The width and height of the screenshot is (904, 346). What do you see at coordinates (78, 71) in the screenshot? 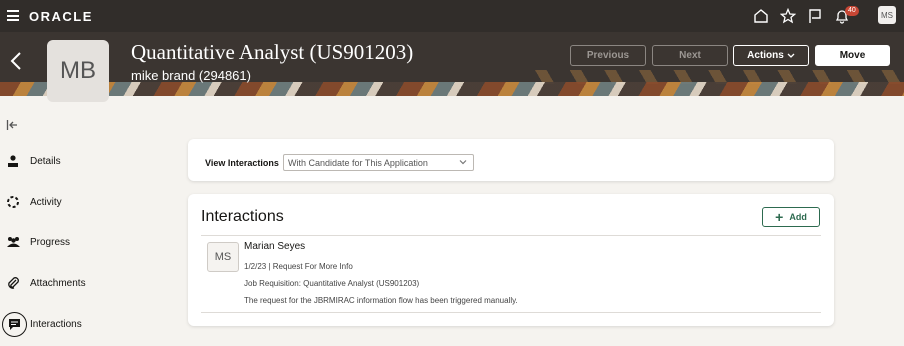
I see `candidate-avatar: MB` at bounding box center [78, 71].